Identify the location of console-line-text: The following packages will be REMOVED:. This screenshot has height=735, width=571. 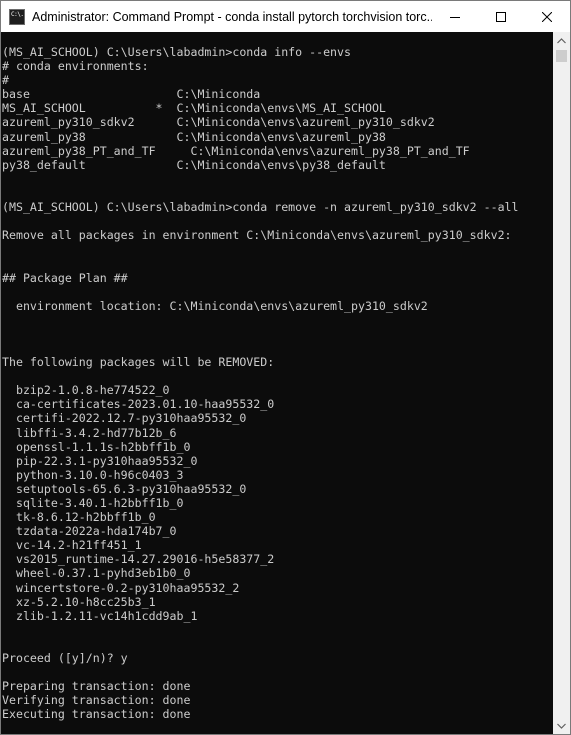
(138, 362).